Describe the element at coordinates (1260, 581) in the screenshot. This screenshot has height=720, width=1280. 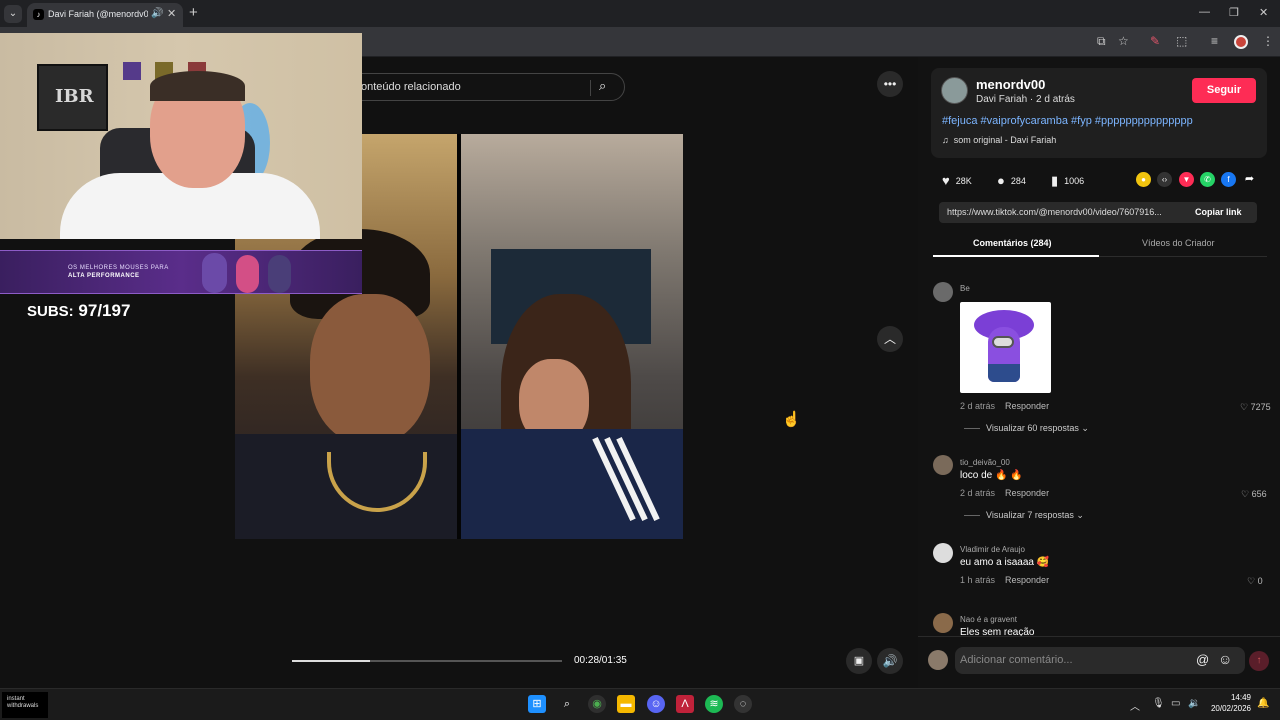
I see `comment-like-count: 0` at that location.